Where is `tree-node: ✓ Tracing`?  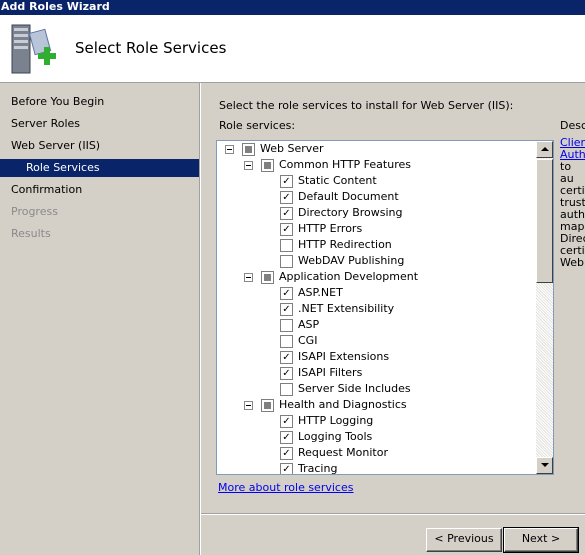 tree-node: ✓ Tracing is located at coordinates (375, 467).